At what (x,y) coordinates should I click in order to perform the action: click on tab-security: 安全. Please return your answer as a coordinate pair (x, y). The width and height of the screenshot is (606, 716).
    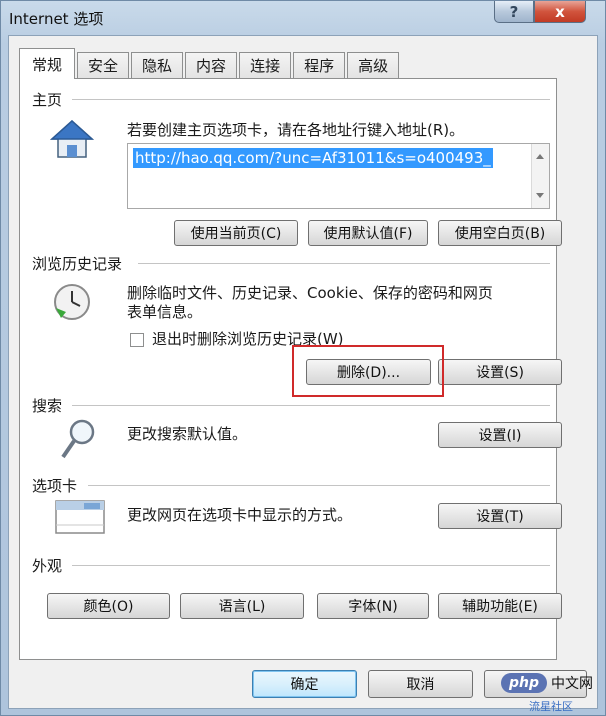
    Looking at the image, I should click on (103, 65).